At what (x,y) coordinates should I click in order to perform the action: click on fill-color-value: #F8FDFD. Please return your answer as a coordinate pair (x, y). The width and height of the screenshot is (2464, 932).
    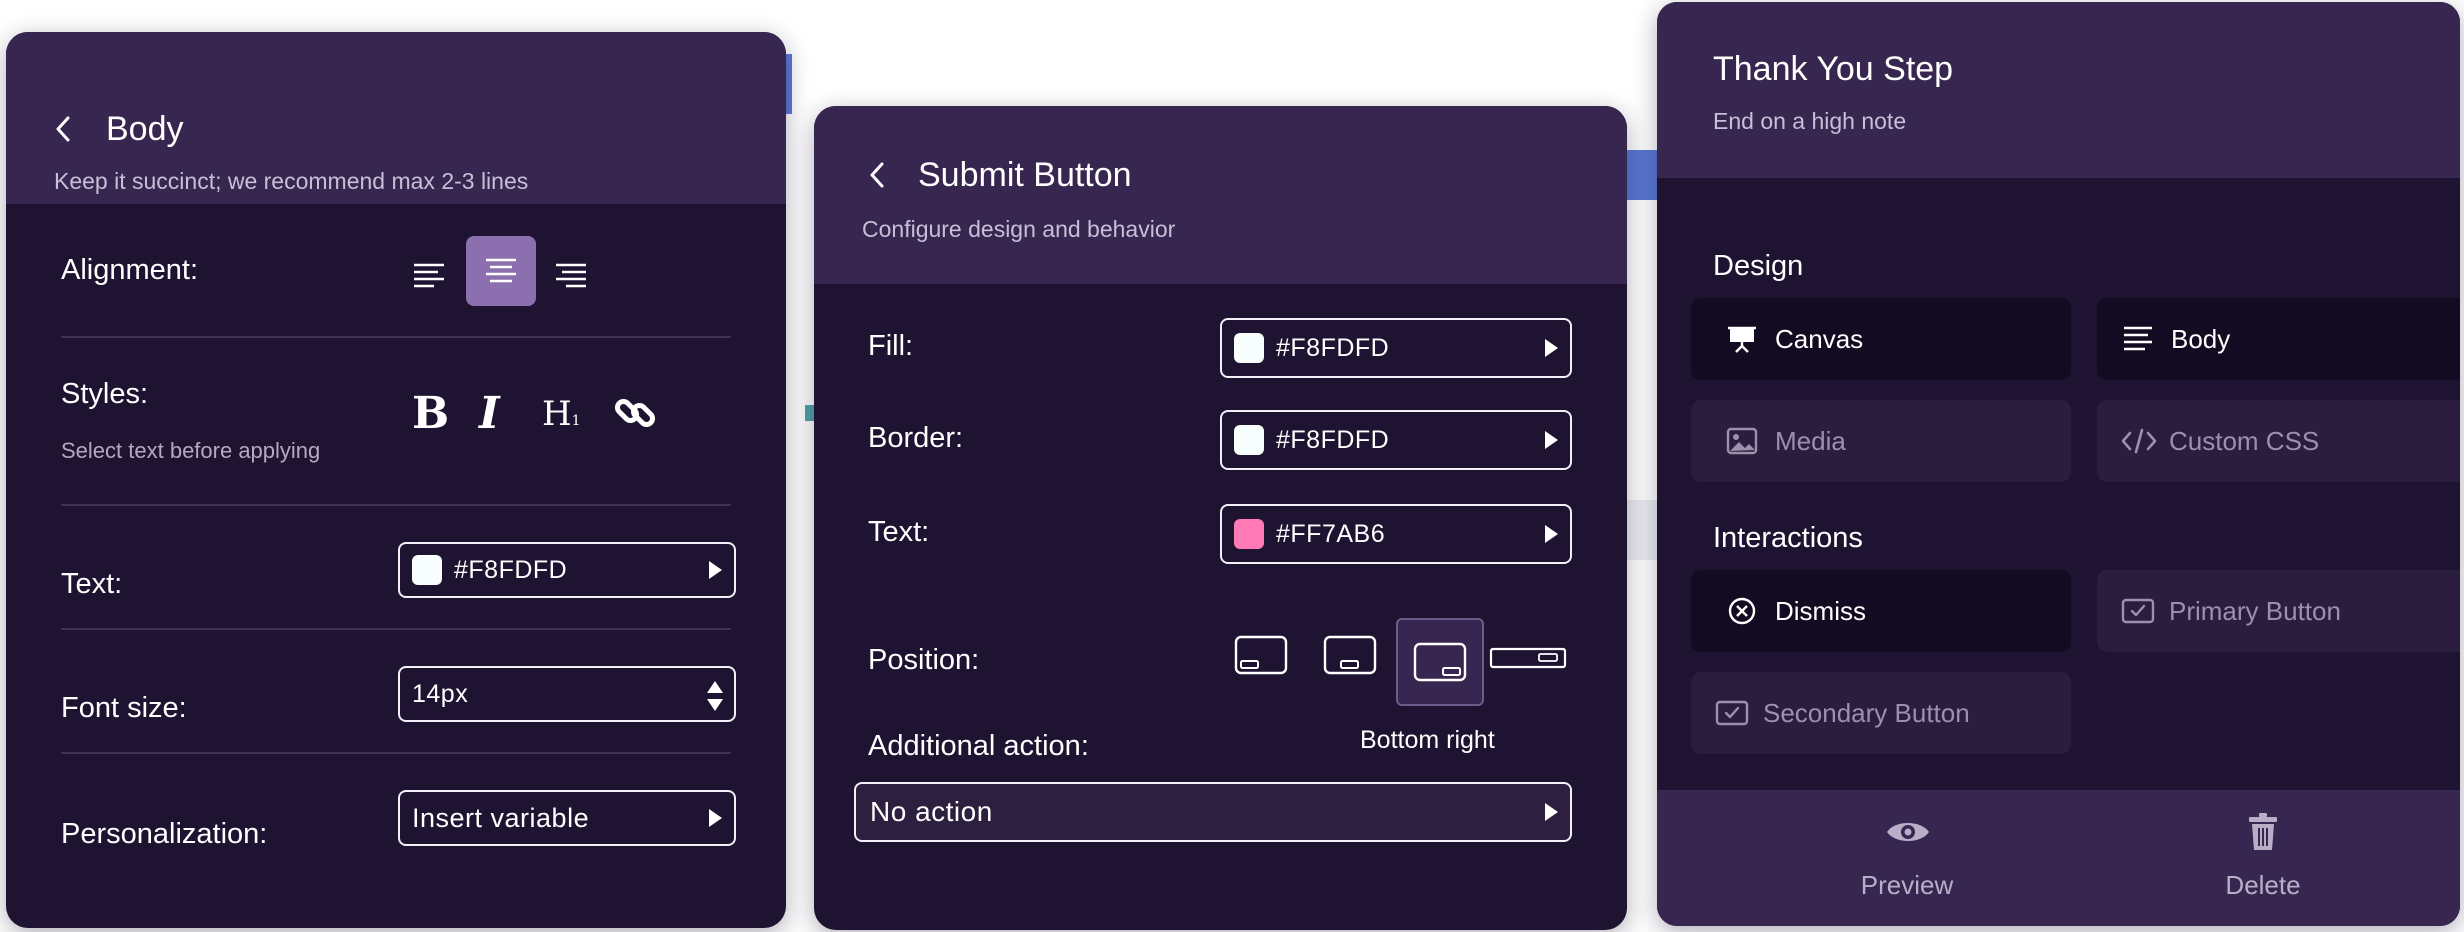
    Looking at the image, I should click on (1333, 347).